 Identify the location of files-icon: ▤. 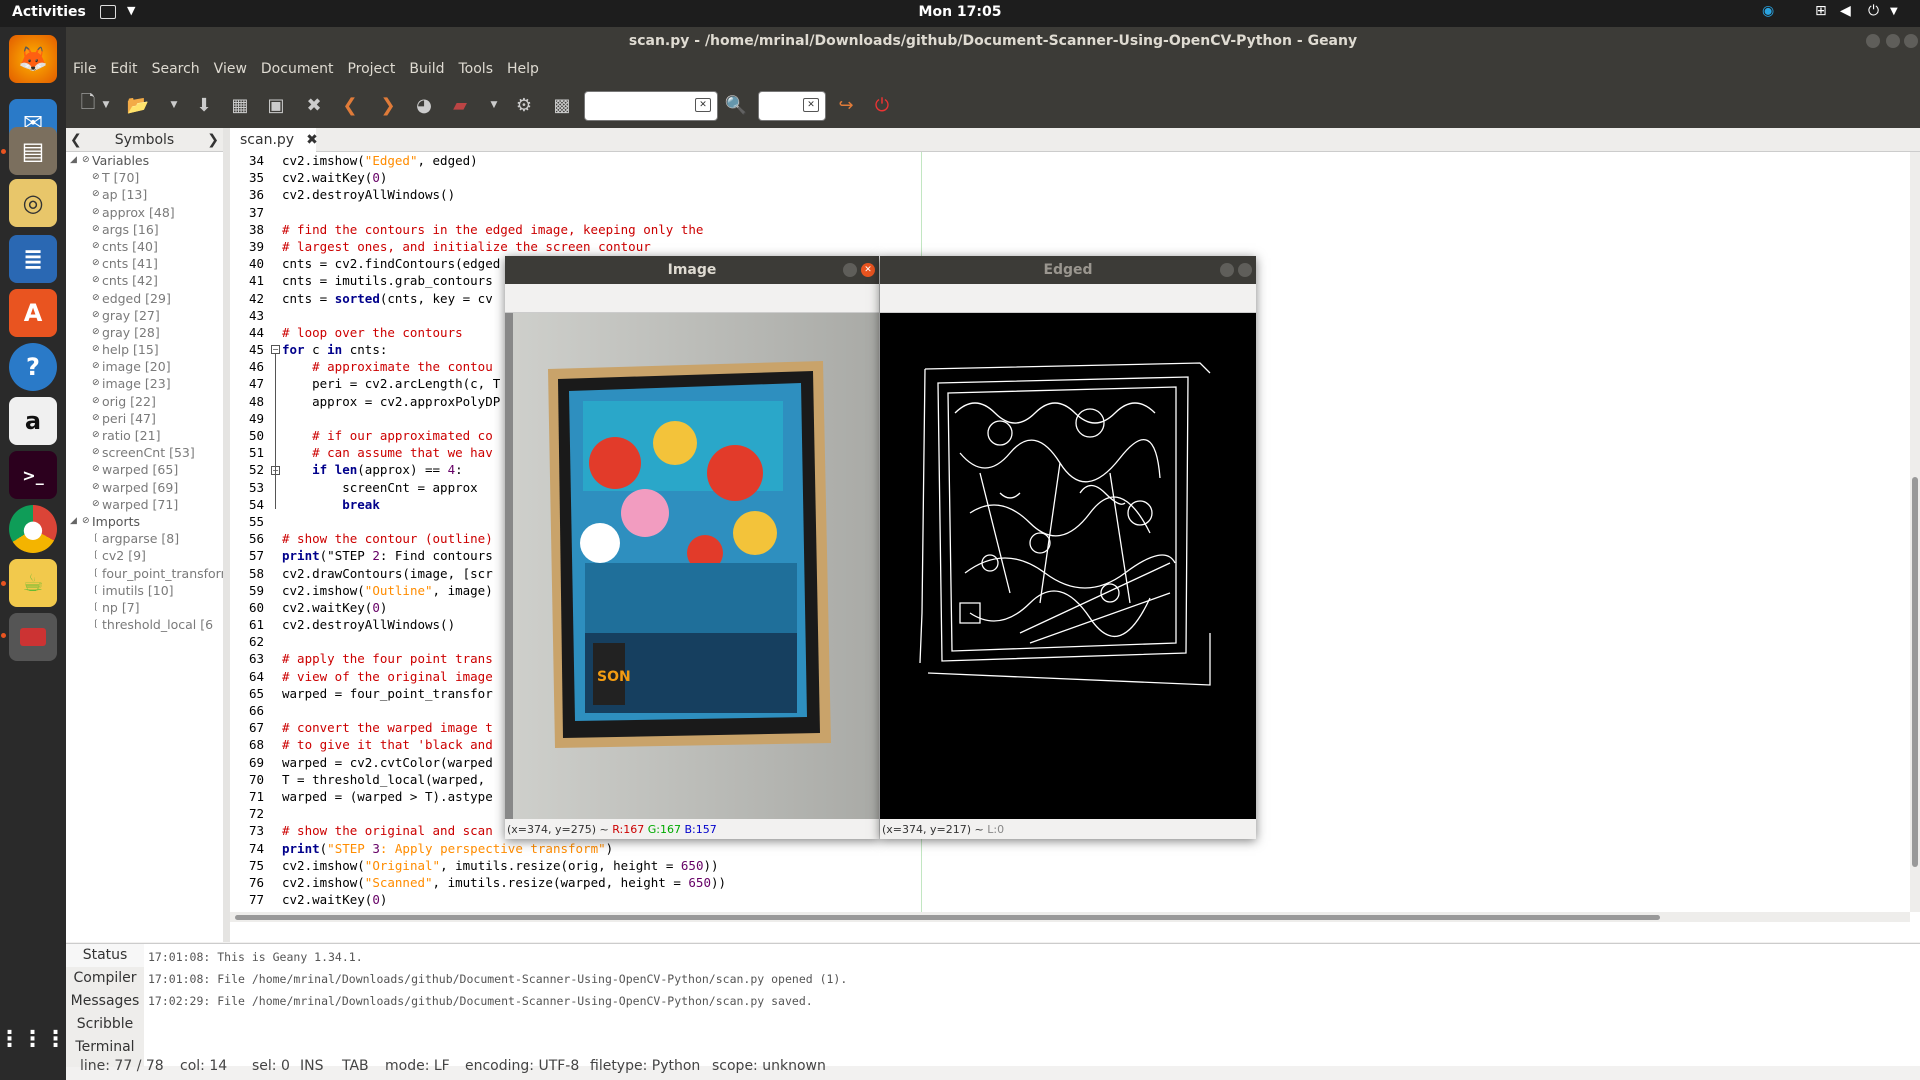
(33, 151).